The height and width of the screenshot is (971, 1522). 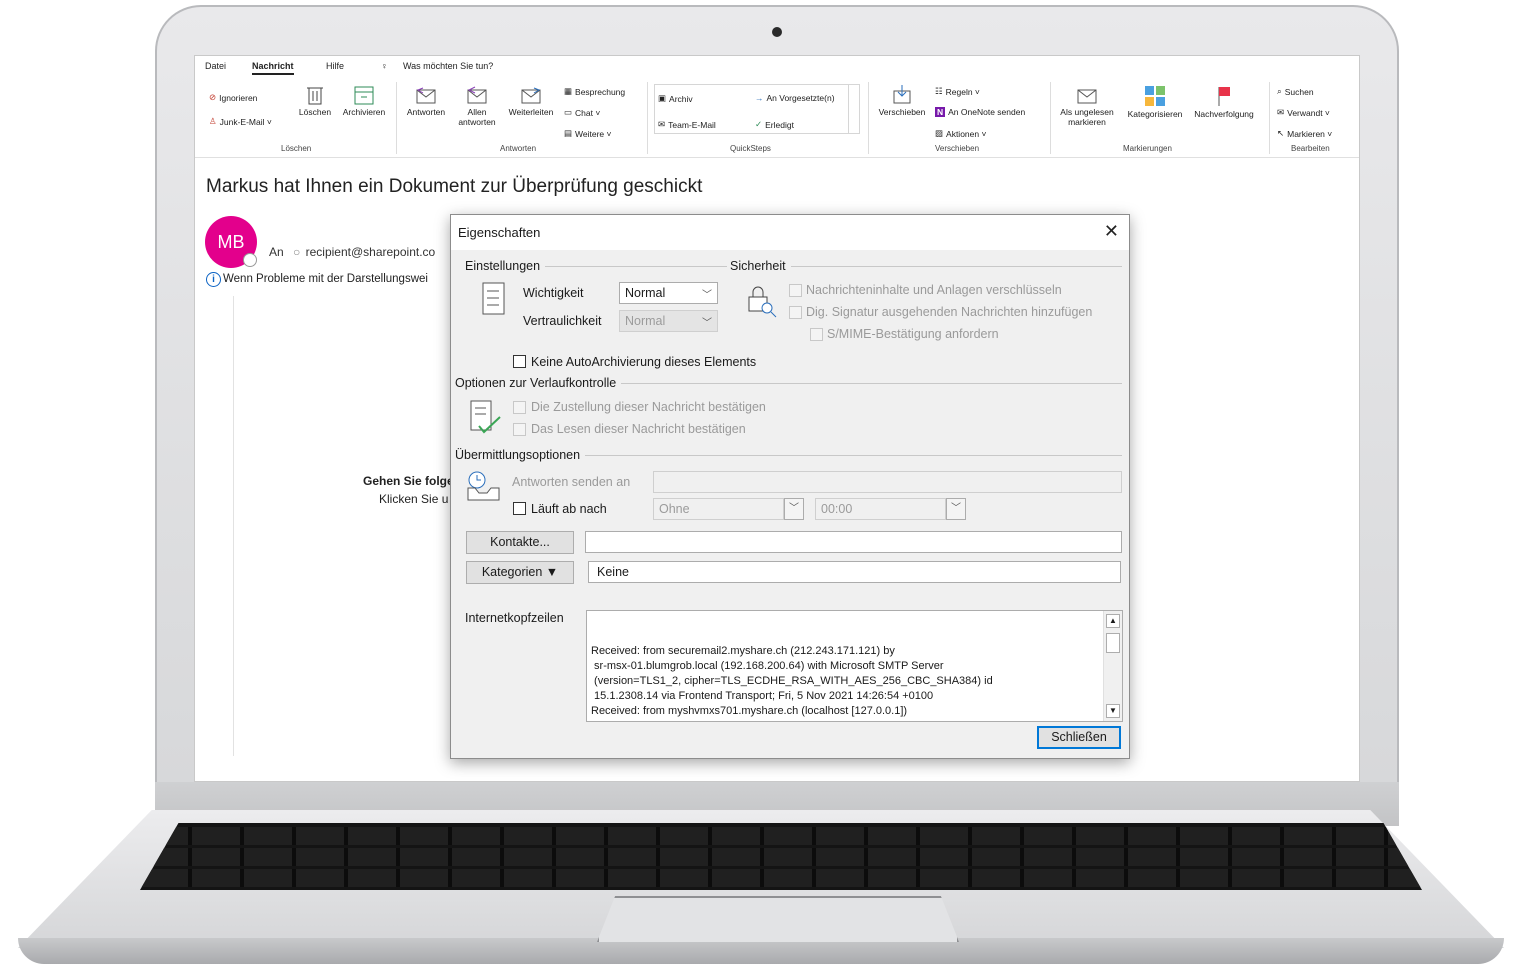 I want to click on to-line: An ○ recipient@sharepoint.co, so click(x=352, y=252).